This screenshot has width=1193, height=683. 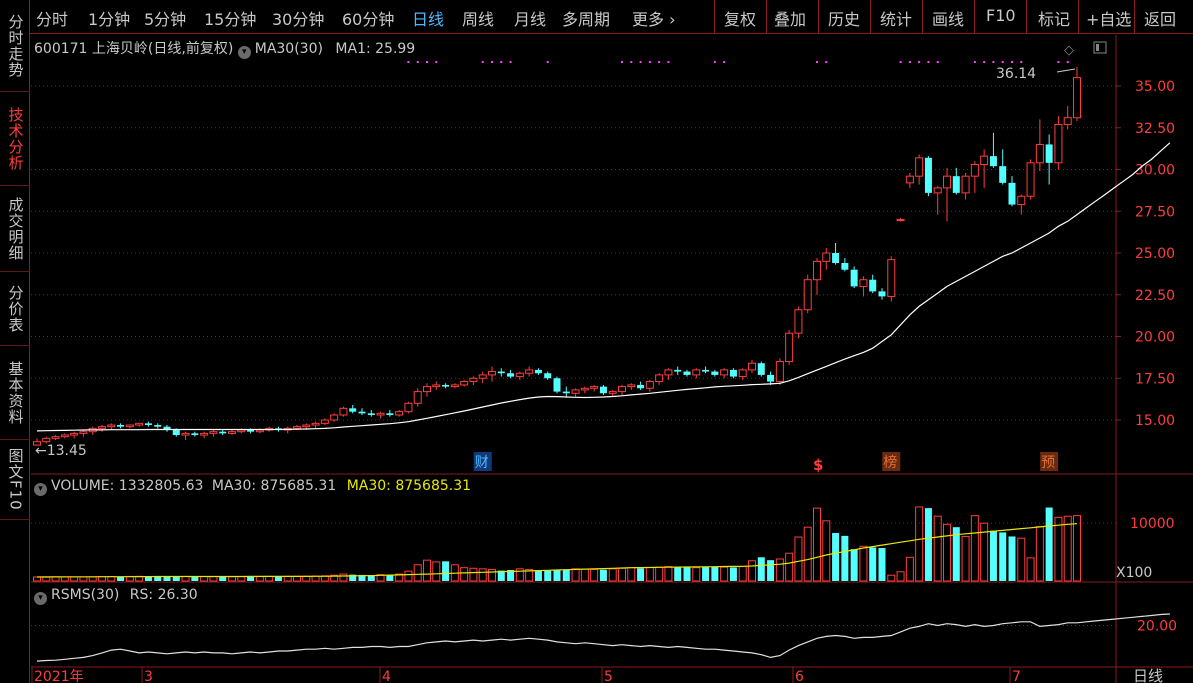 What do you see at coordinates (1100, 47) in the screenshot?
I see `panel-toggle-icon` at bounding box center [1100, 47].